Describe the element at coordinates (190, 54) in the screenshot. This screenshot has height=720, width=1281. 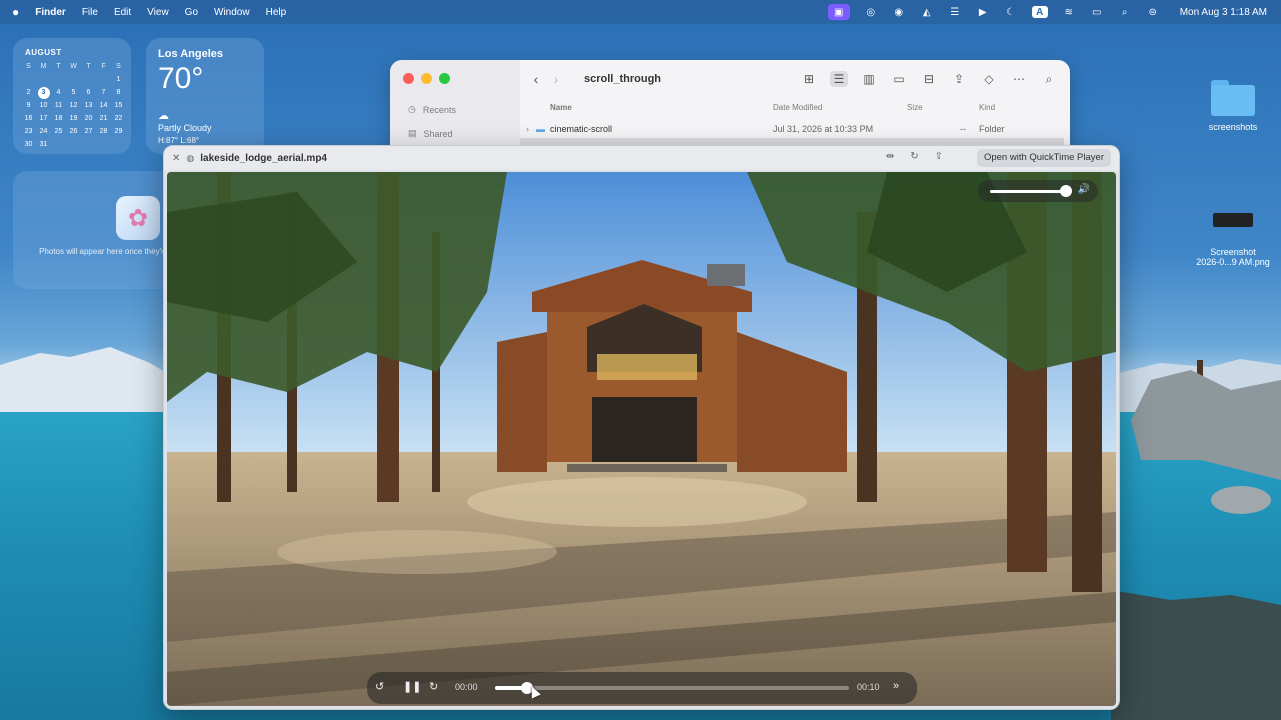
I see `weather-city: Los Angeles` at that location.